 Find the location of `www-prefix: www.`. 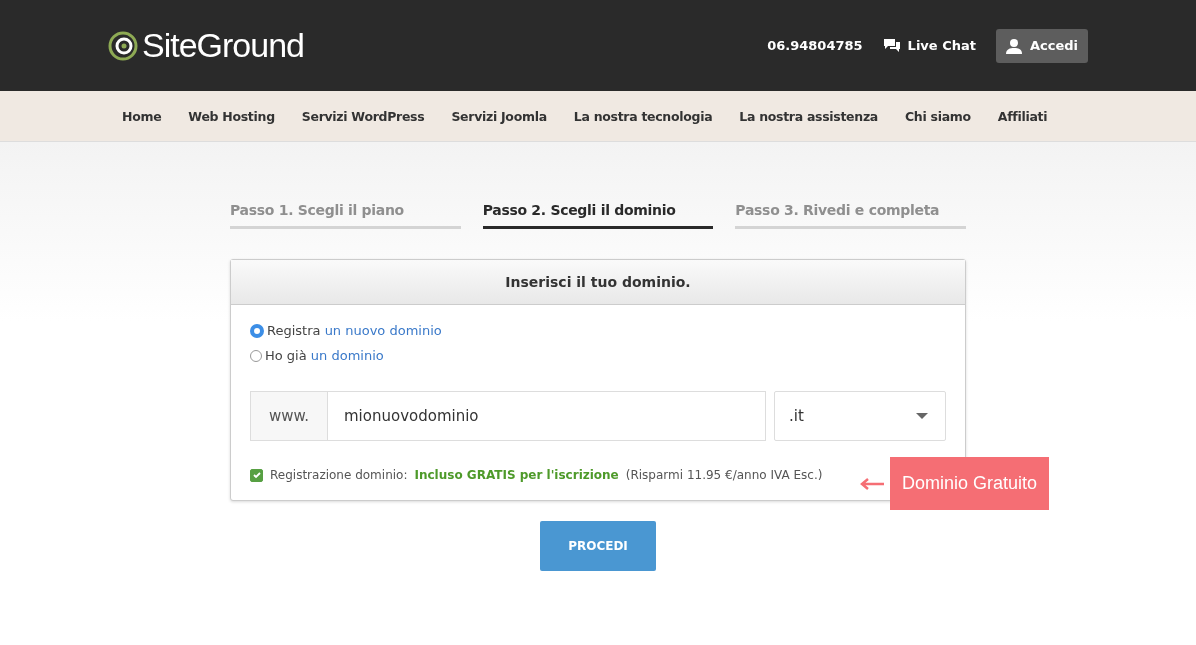

www-prefix: www. is located at coordinates (288, 416).